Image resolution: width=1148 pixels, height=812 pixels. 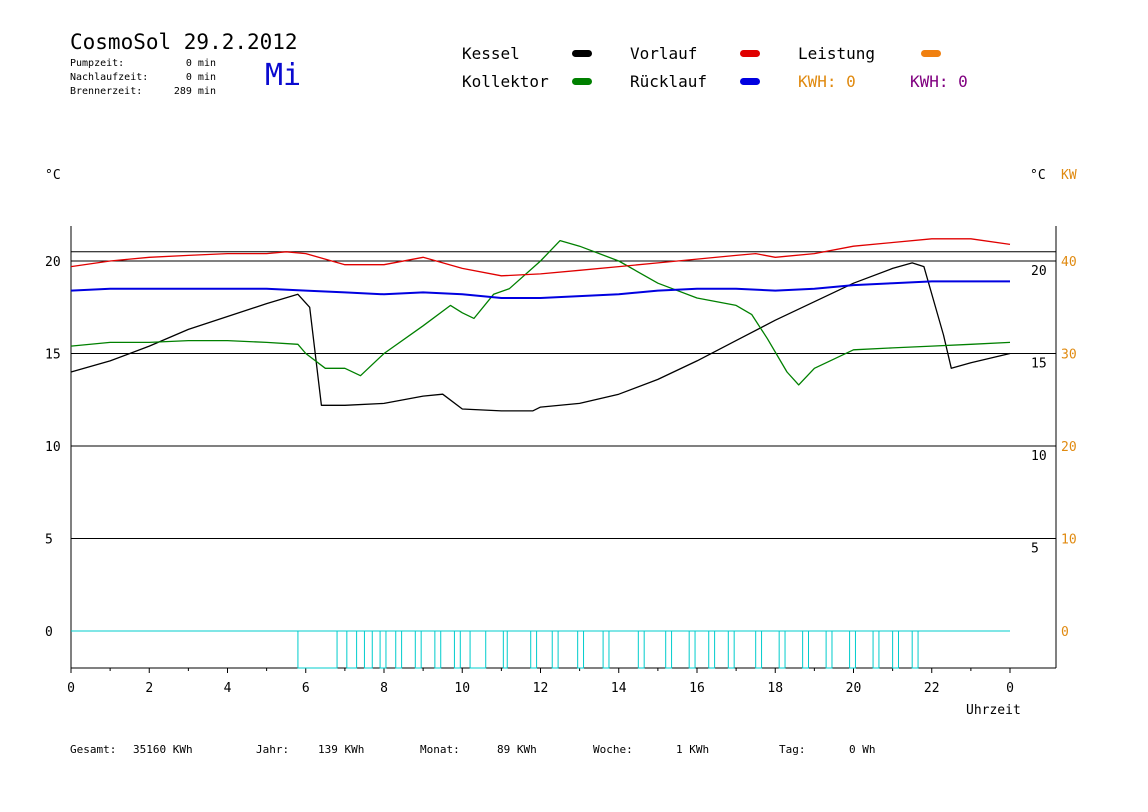 What do you see at coordinates (49, 632) in the screenshot?
I see `left-tick-label: 0` at bounding box center [49, 632].